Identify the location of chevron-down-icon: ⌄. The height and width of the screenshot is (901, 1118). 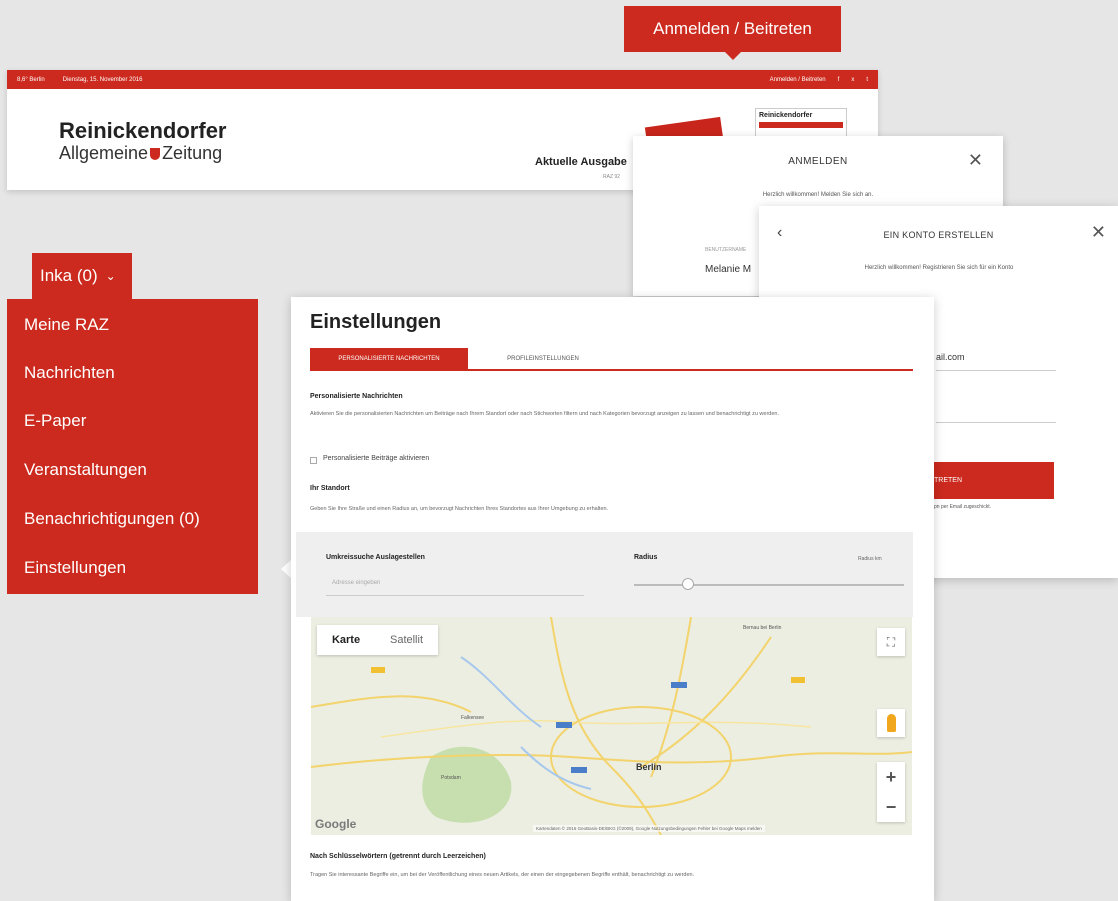
(110, 276).